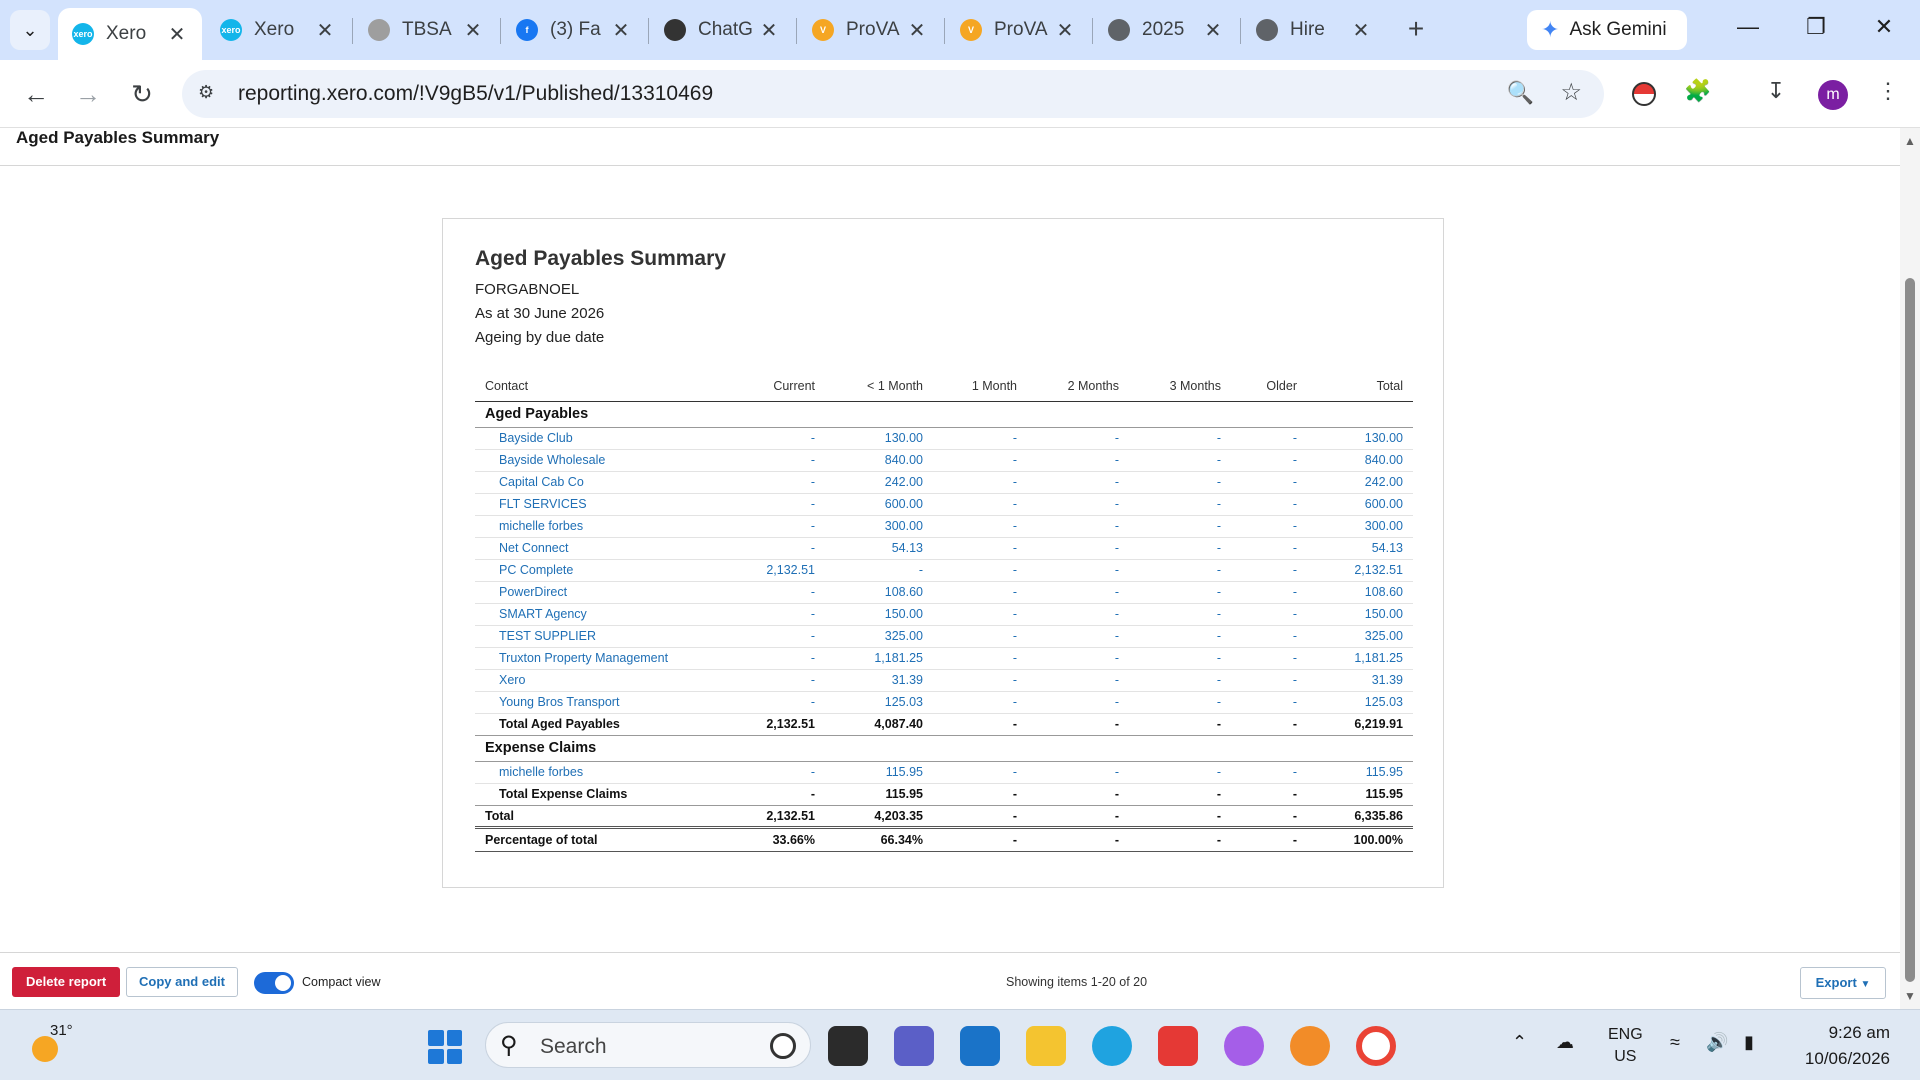 This screenshot has width=1920, height=1080. What do you see at coordinates (595, 570) in the screenshot?
I see `contact-cell: PC Complete` at bounding box center [595, 570].